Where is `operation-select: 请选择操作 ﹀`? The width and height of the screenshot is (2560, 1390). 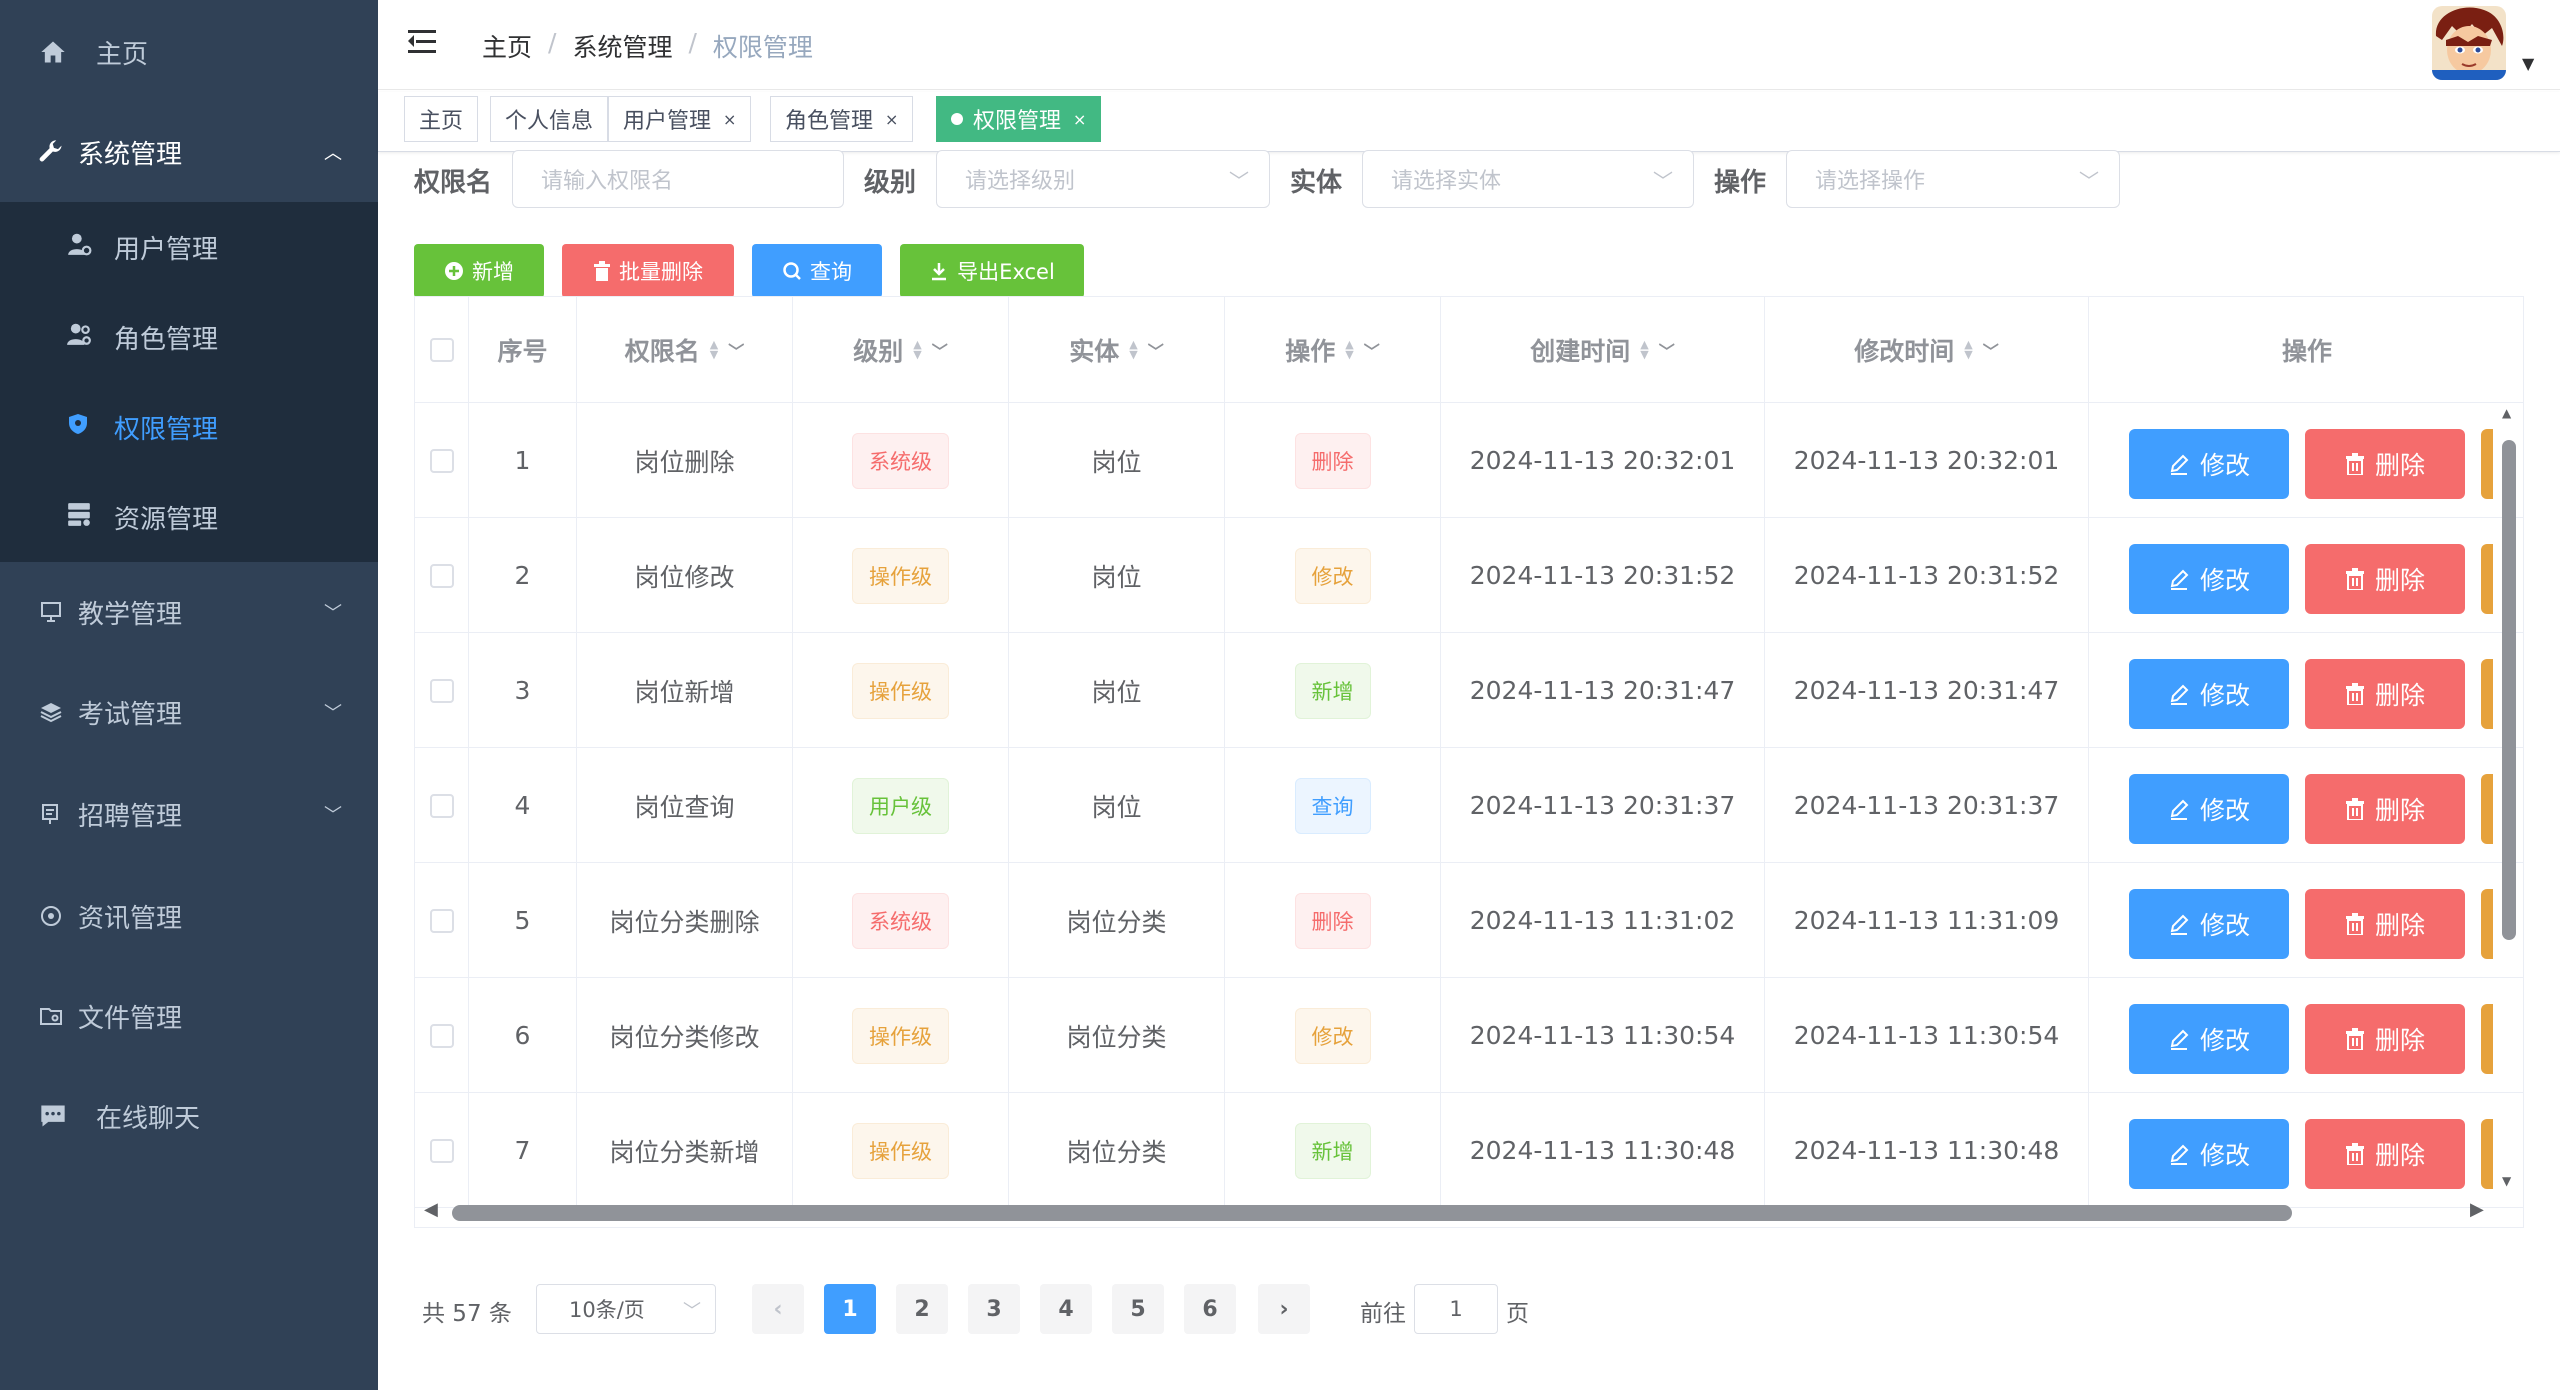
operation-select: 请选择操作 ﹀ is located at coordinates (1953, 179).